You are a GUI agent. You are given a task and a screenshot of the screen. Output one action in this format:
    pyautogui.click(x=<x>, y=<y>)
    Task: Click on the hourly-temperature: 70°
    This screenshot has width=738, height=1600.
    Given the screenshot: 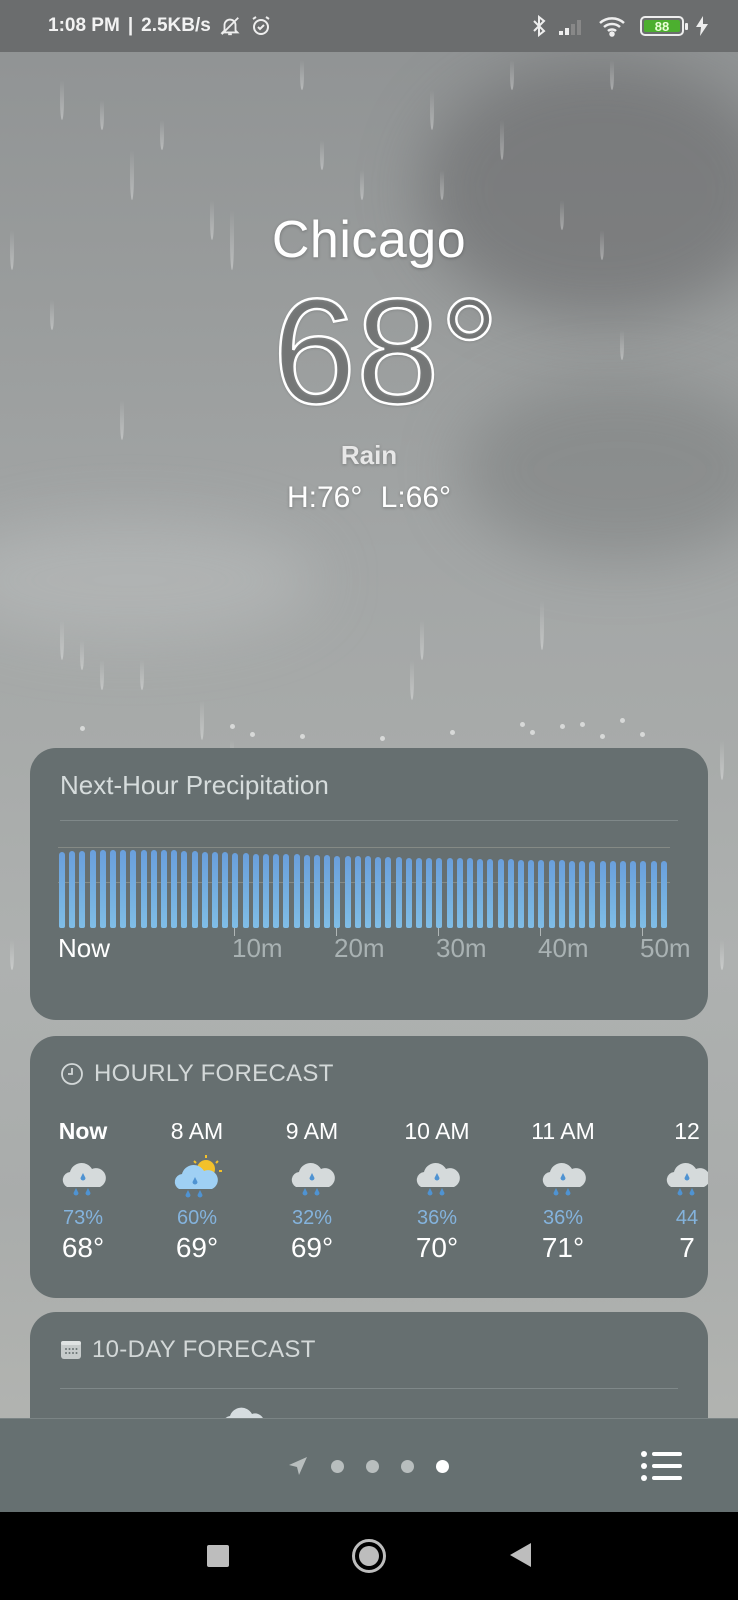 What is the action you would take?
    pyautogui.click(x=437, y=1247)
    